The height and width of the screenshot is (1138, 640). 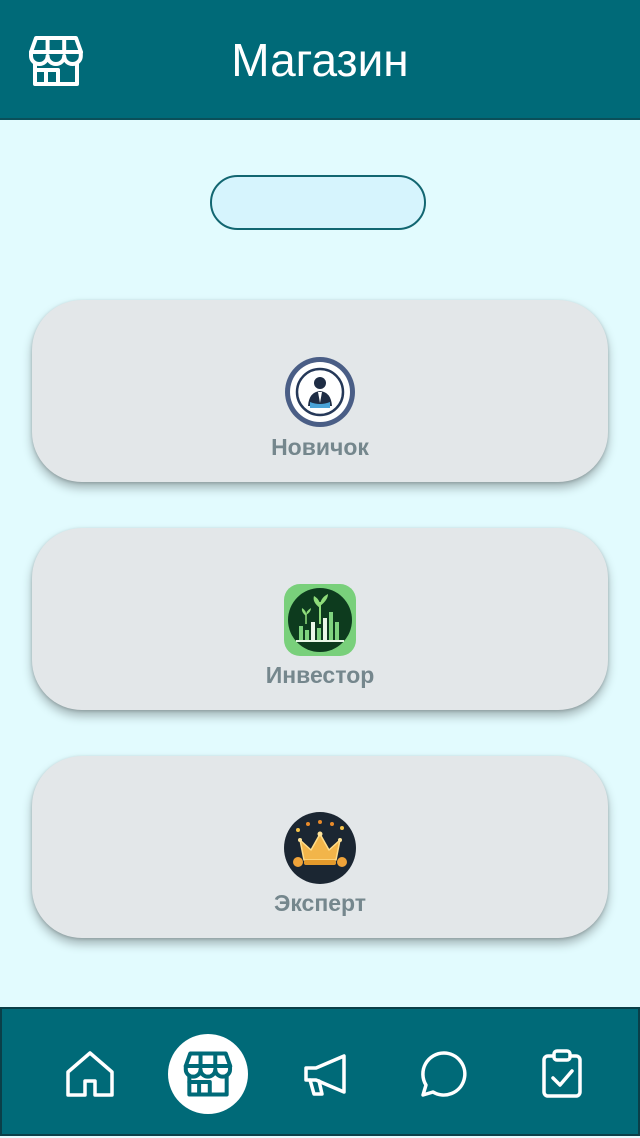 What do you see at coordinates (318, 202) in the screenshot?
I see `balance-pill` at bounding box center [318, 202].